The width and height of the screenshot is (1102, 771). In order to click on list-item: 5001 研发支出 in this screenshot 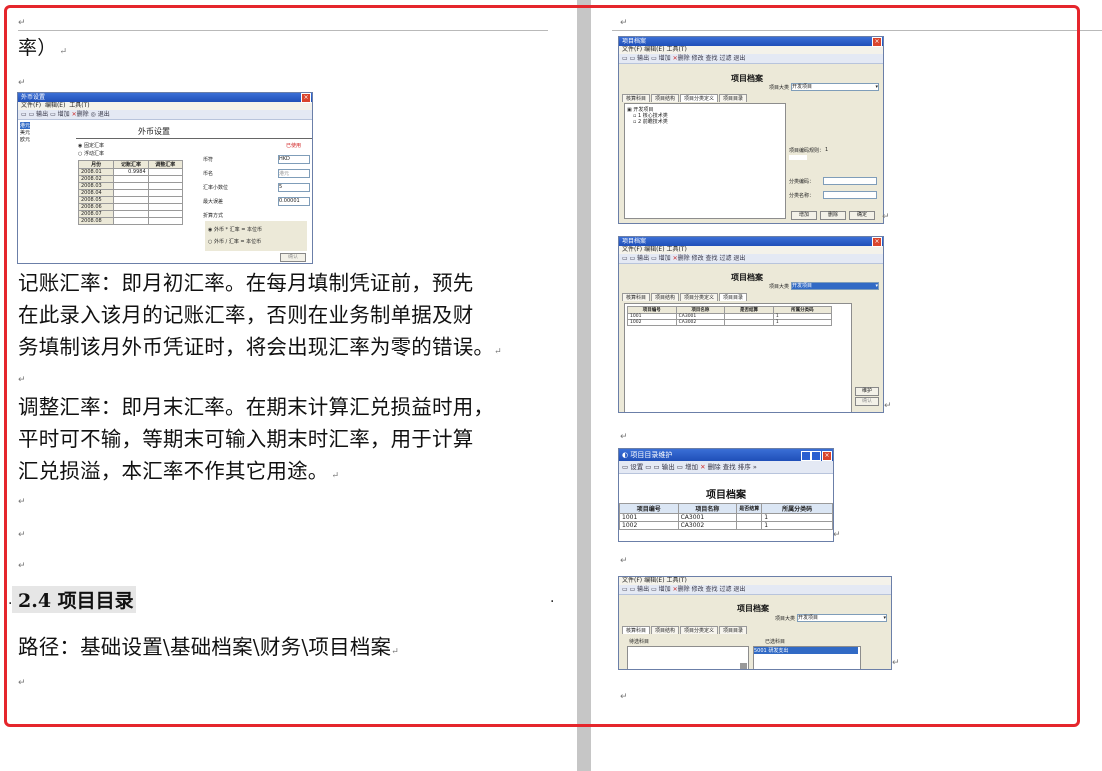, I will do `click(806, 650)`.